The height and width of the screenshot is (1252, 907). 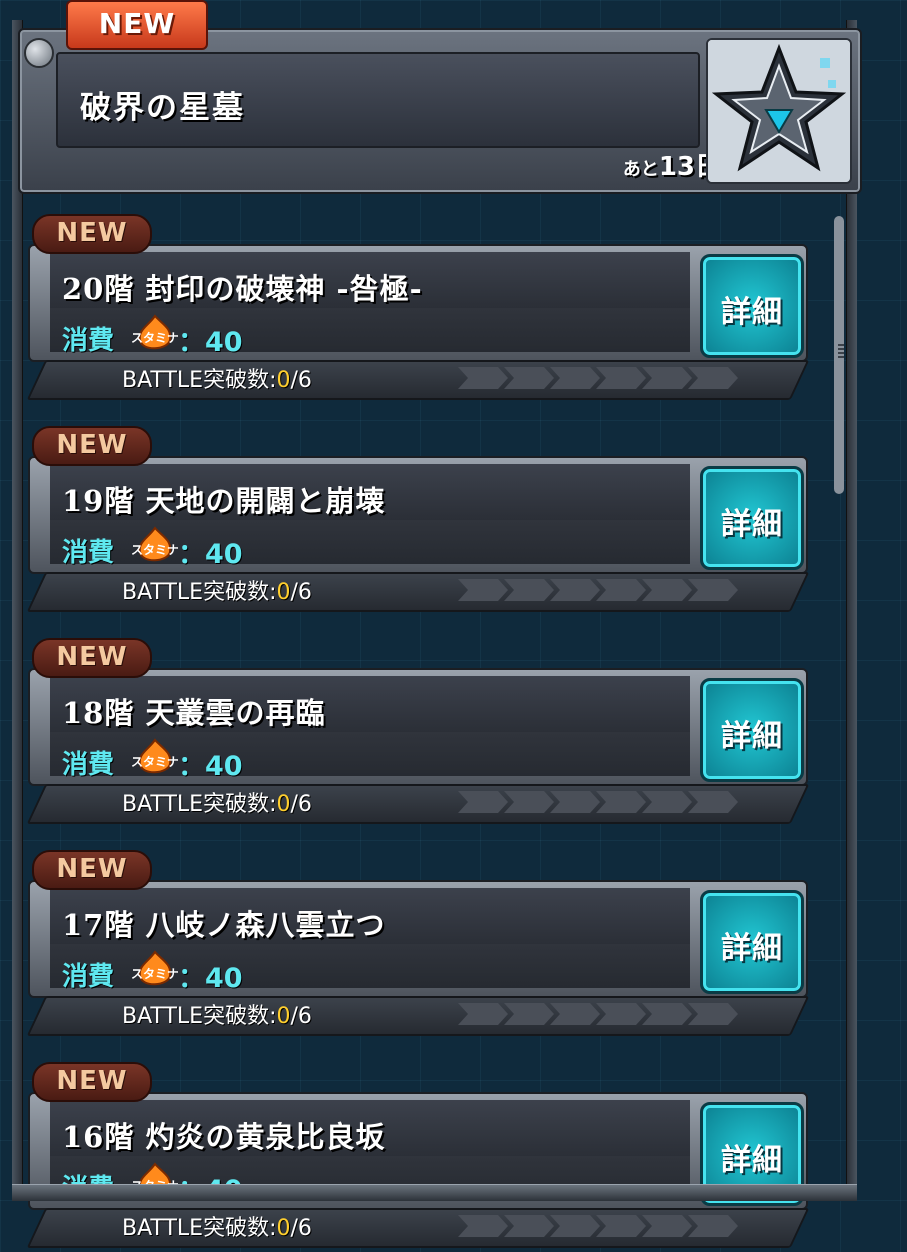 What do you see at coordinates (378, 100) in the screenshot?
I see `header-title-panel: 破界の星墓` at bounding box center [378, 100].